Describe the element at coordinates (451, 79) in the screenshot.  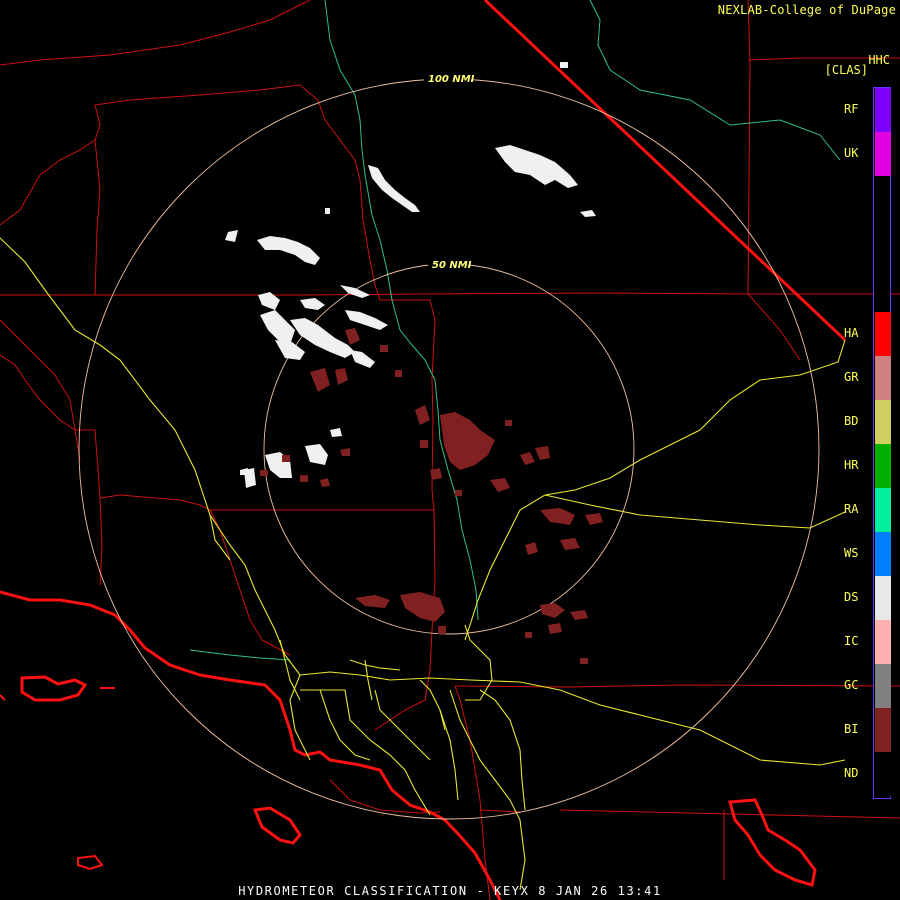
I see `range-label-100: 100 NMI` at that location.